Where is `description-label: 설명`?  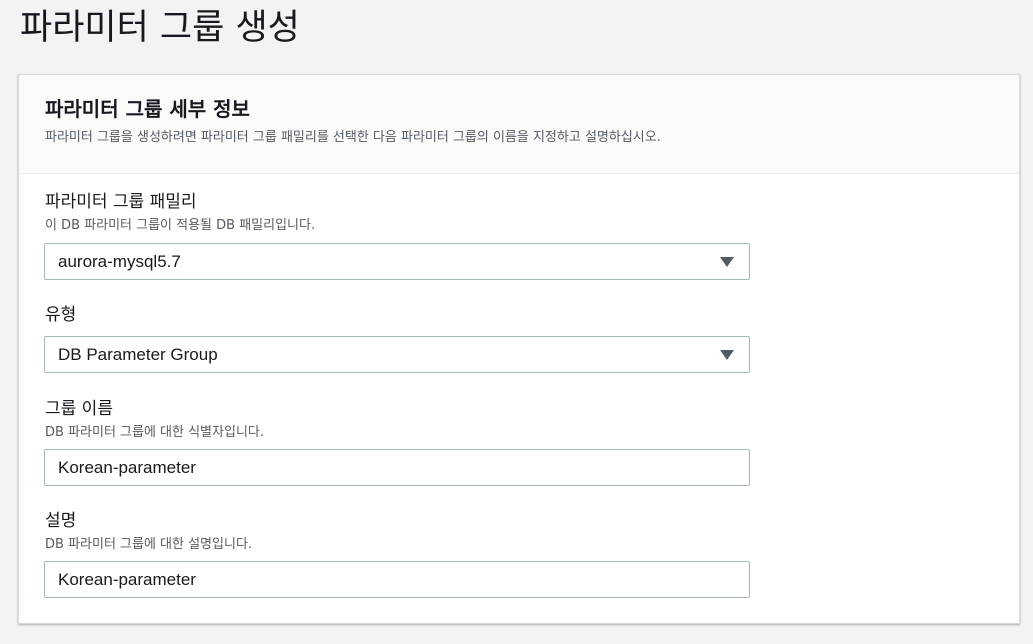 description-label: 설명 is located at coordinates (61, 521).